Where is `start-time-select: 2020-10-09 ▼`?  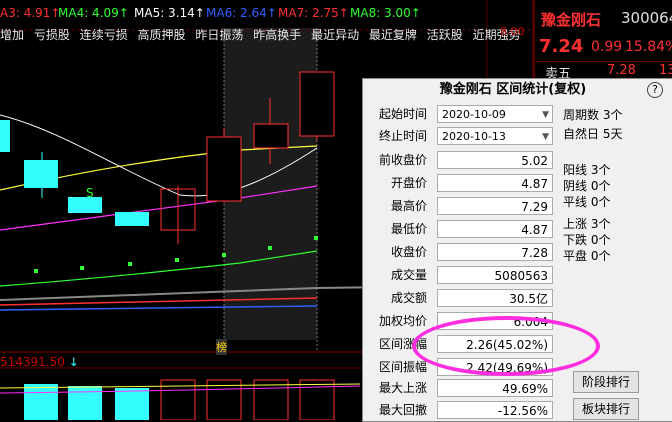
start-time-select: 2020-10-09 ▼ is located at coordinates (495, 114).